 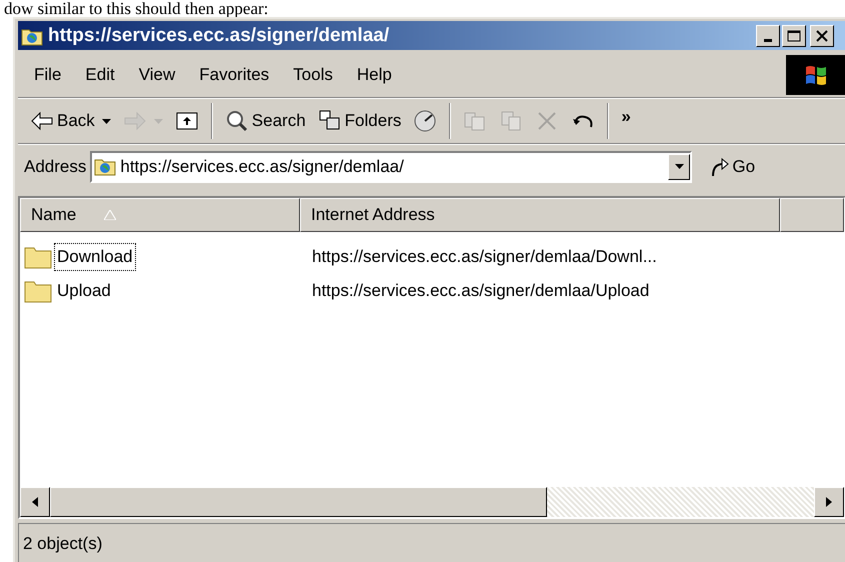 I want to click on scroll-left-button, so click(x=35, y=502).